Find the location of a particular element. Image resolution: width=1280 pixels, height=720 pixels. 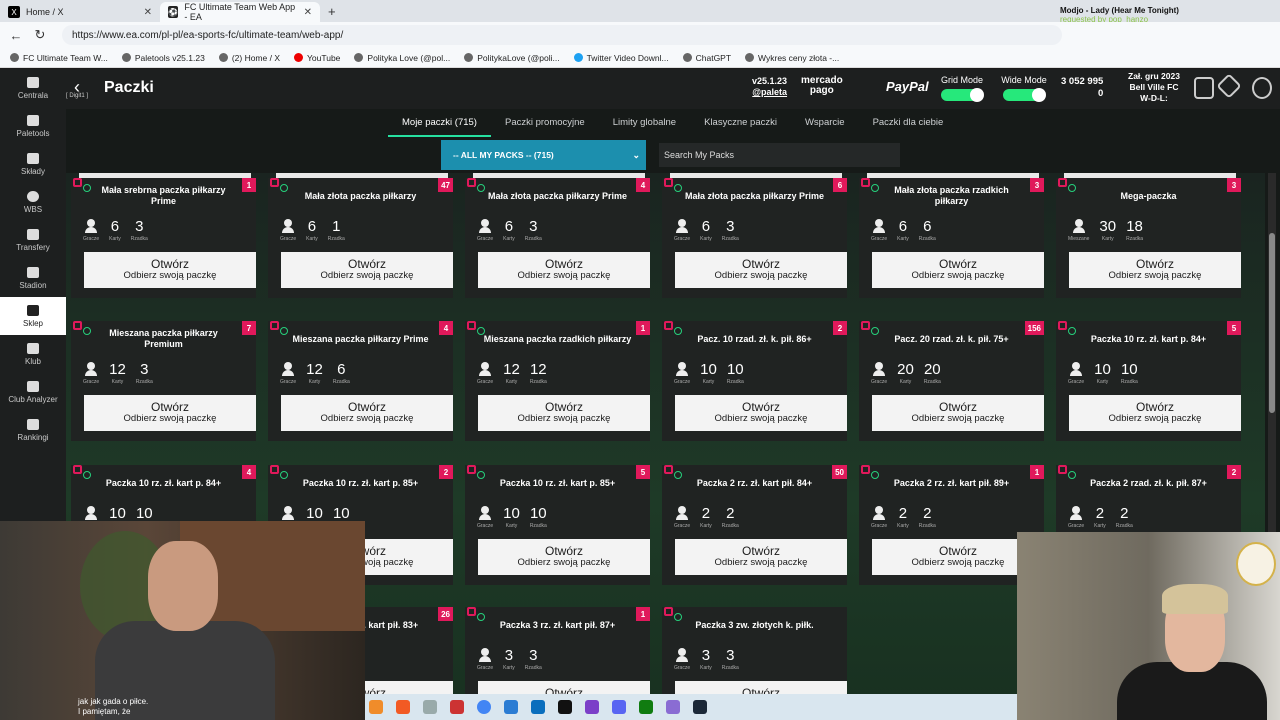

settings-icon is located at coordinates (1262, 88).